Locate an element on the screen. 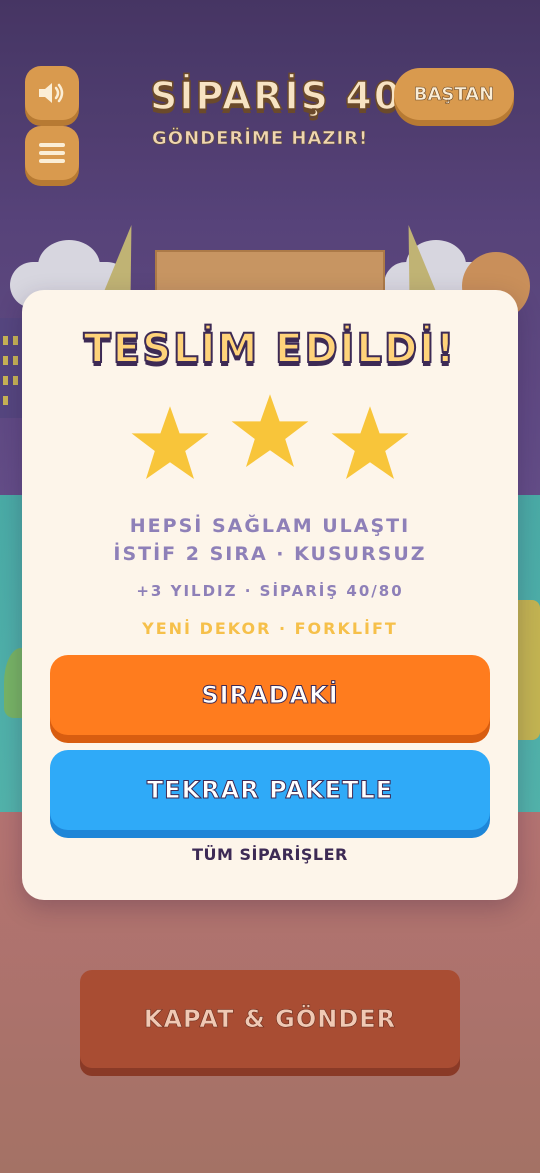 This screenshot has width=540, height=1173. next-order-button: SIRADAKİ is located at coordinates (270, 695).